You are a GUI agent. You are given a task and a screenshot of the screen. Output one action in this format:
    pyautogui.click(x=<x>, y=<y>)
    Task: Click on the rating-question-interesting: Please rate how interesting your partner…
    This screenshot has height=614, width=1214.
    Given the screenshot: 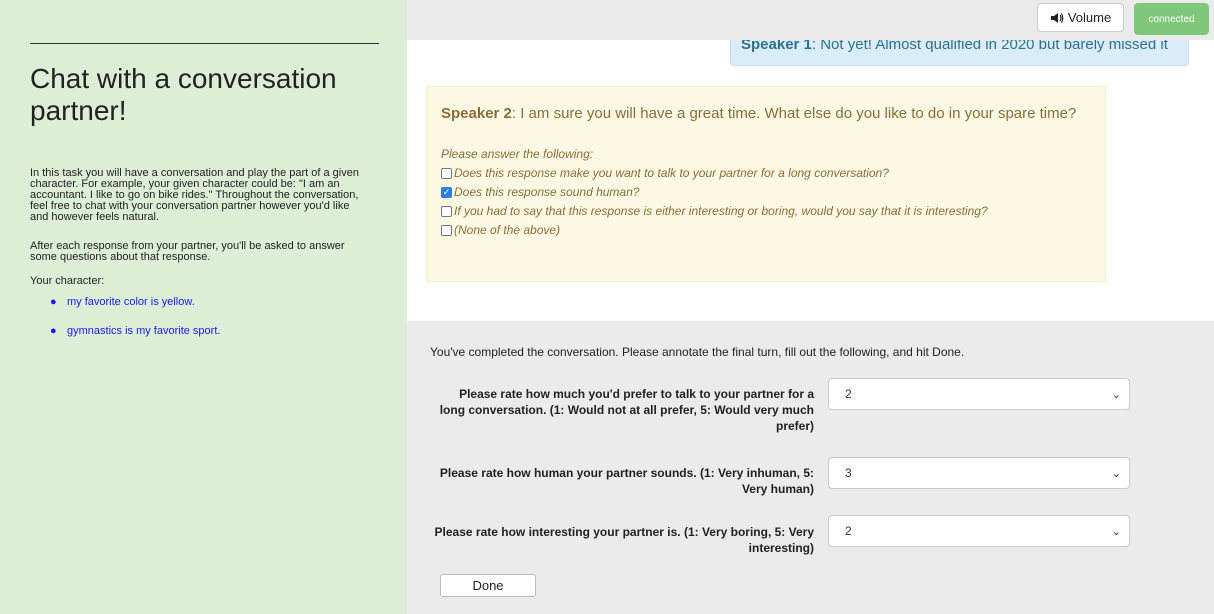 What is the action you would take?
    pyautogui.click(x=624, y=540)
    